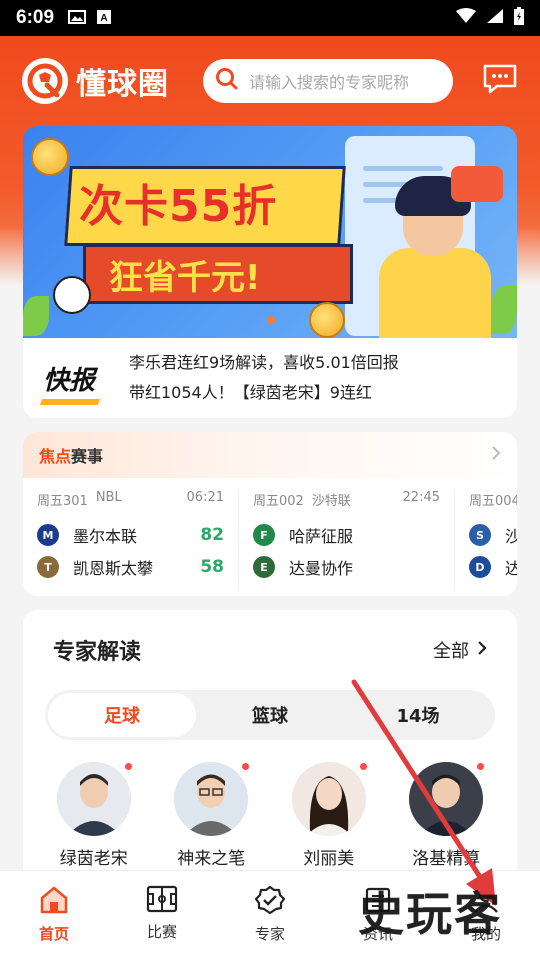 This screenshot has height=960, width=540. What do you see at coordinates (87, 456) in the screenshot?
I see `focus-title-rest: 赛事` at bounding box center [87, 456].